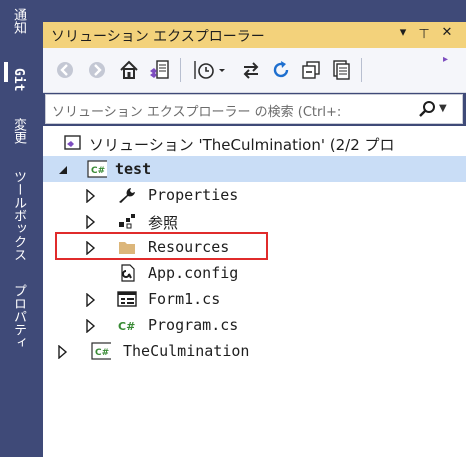 The image size is (466, 457). What do you see at coordinates (97, 70) in the screenshot?
I see `forward-icon` at bounding box center [97, 70].